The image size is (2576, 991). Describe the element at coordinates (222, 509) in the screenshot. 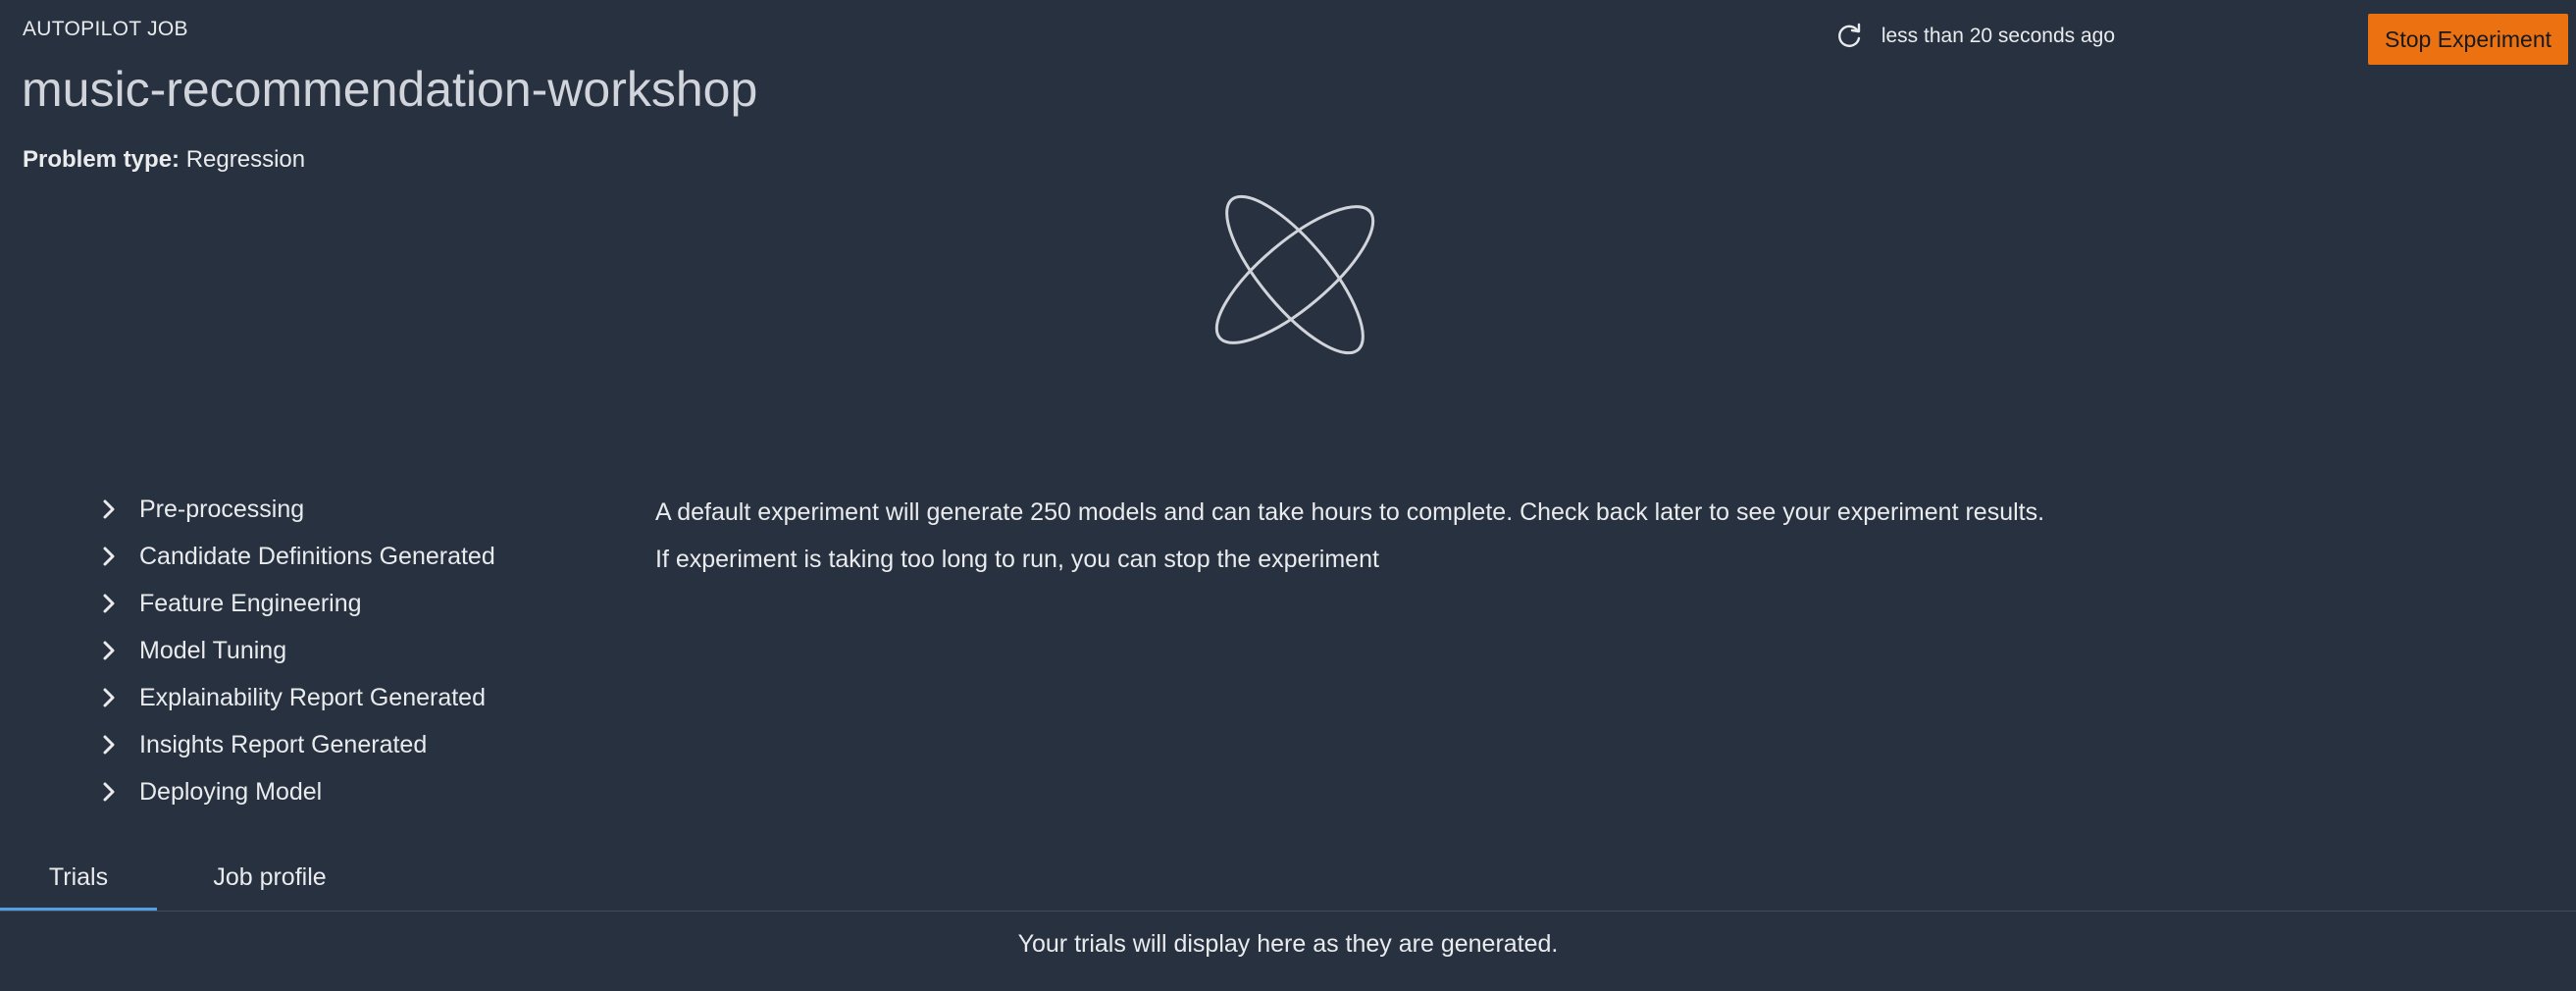

I see `step-label: Pre-processing` at that location.